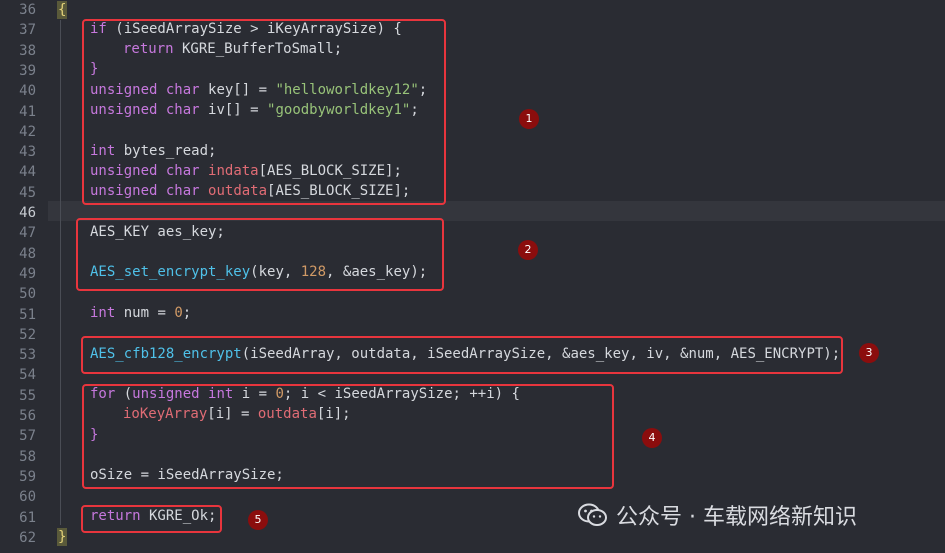 This screenshot has width=945, height=553. What do you see at coordinates (27, 395) in the screenshot?
I see `line-number: 55` at bounding box center [27, 395].